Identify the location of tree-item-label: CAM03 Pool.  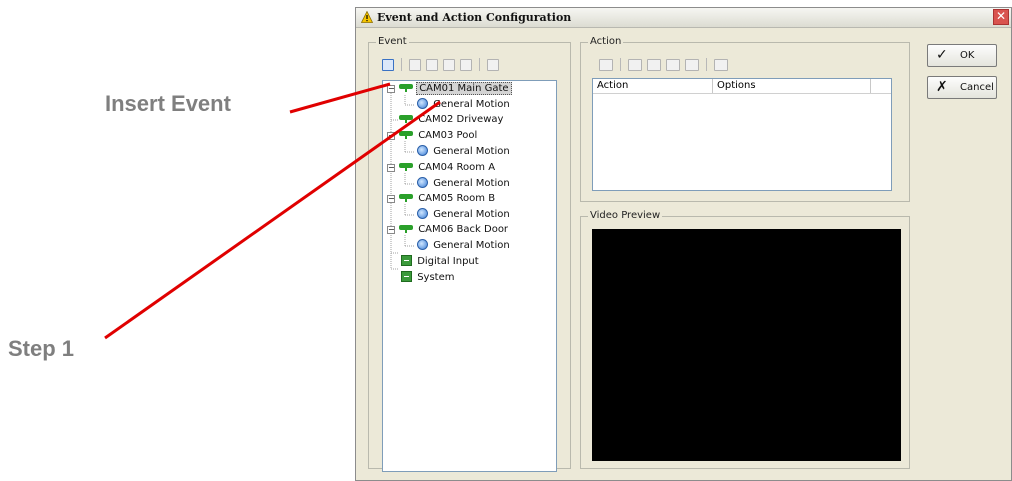
(448, 135).